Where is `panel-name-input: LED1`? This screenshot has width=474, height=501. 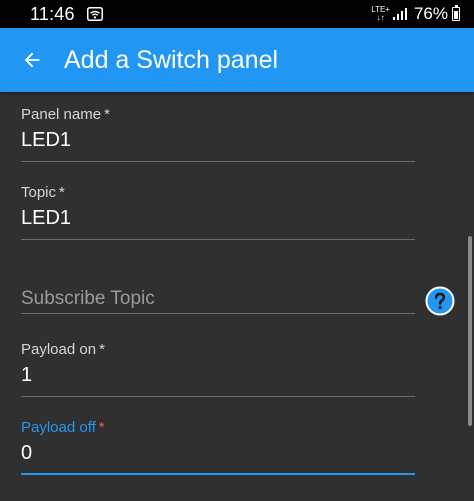
panel-name-input: LED1 is located at coordinates (218, 143).